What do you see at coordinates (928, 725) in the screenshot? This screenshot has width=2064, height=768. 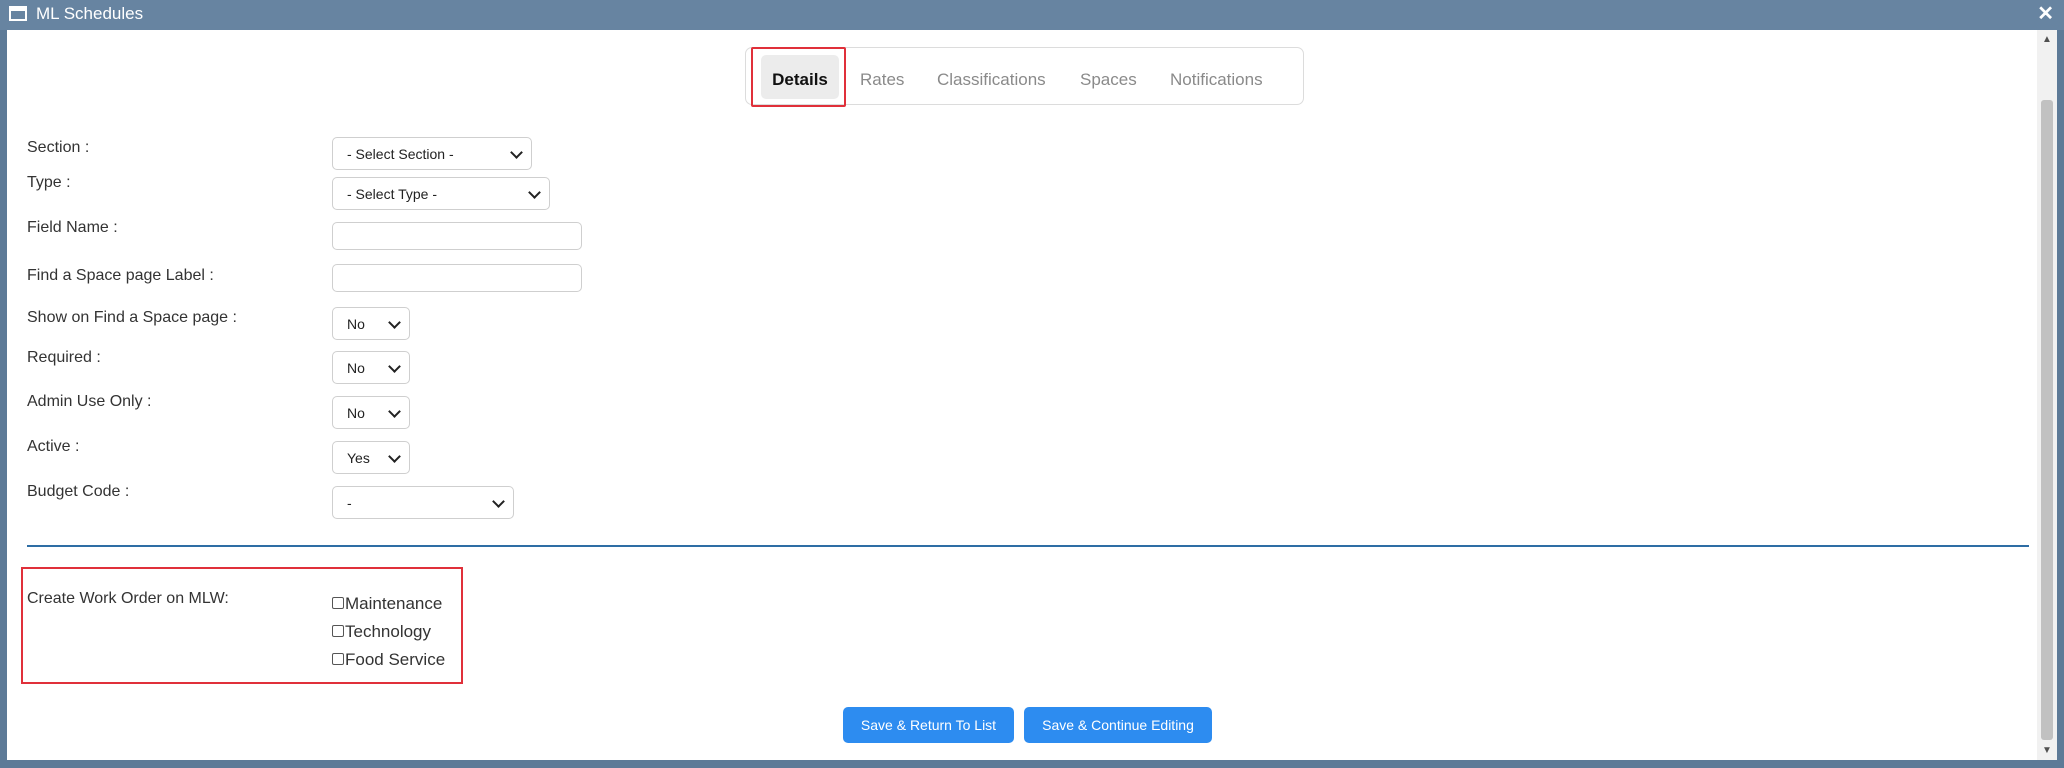 I see `save-return-button: Save & Return To List` at bounding box center [928, 725].